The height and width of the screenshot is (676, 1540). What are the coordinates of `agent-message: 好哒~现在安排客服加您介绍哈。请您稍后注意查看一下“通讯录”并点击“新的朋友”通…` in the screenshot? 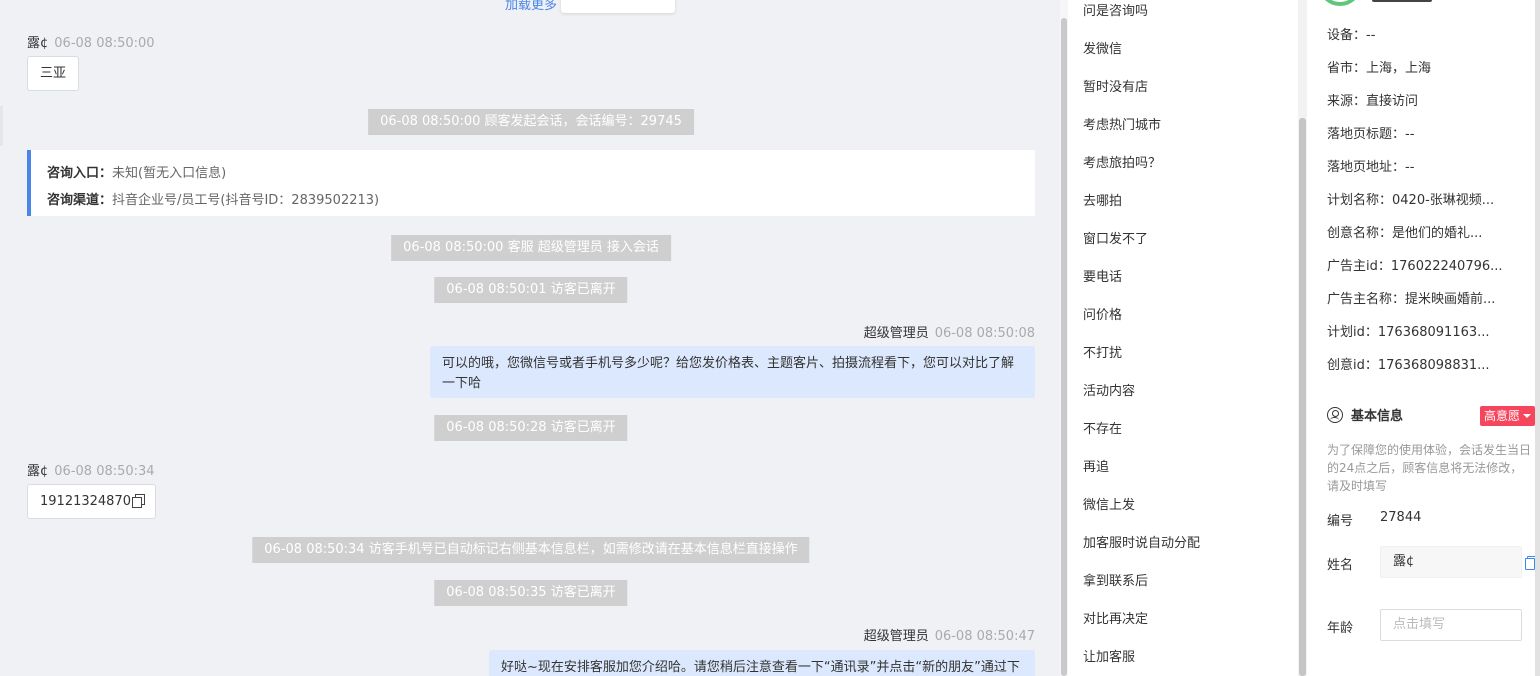 It's located at (762, 663).